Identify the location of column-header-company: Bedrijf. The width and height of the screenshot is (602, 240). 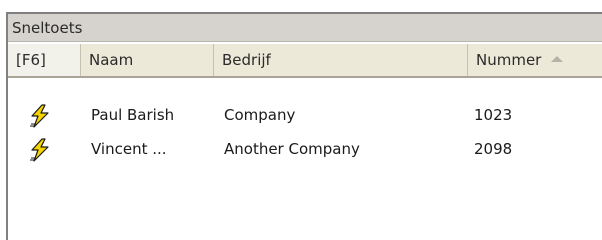
(341, 60).